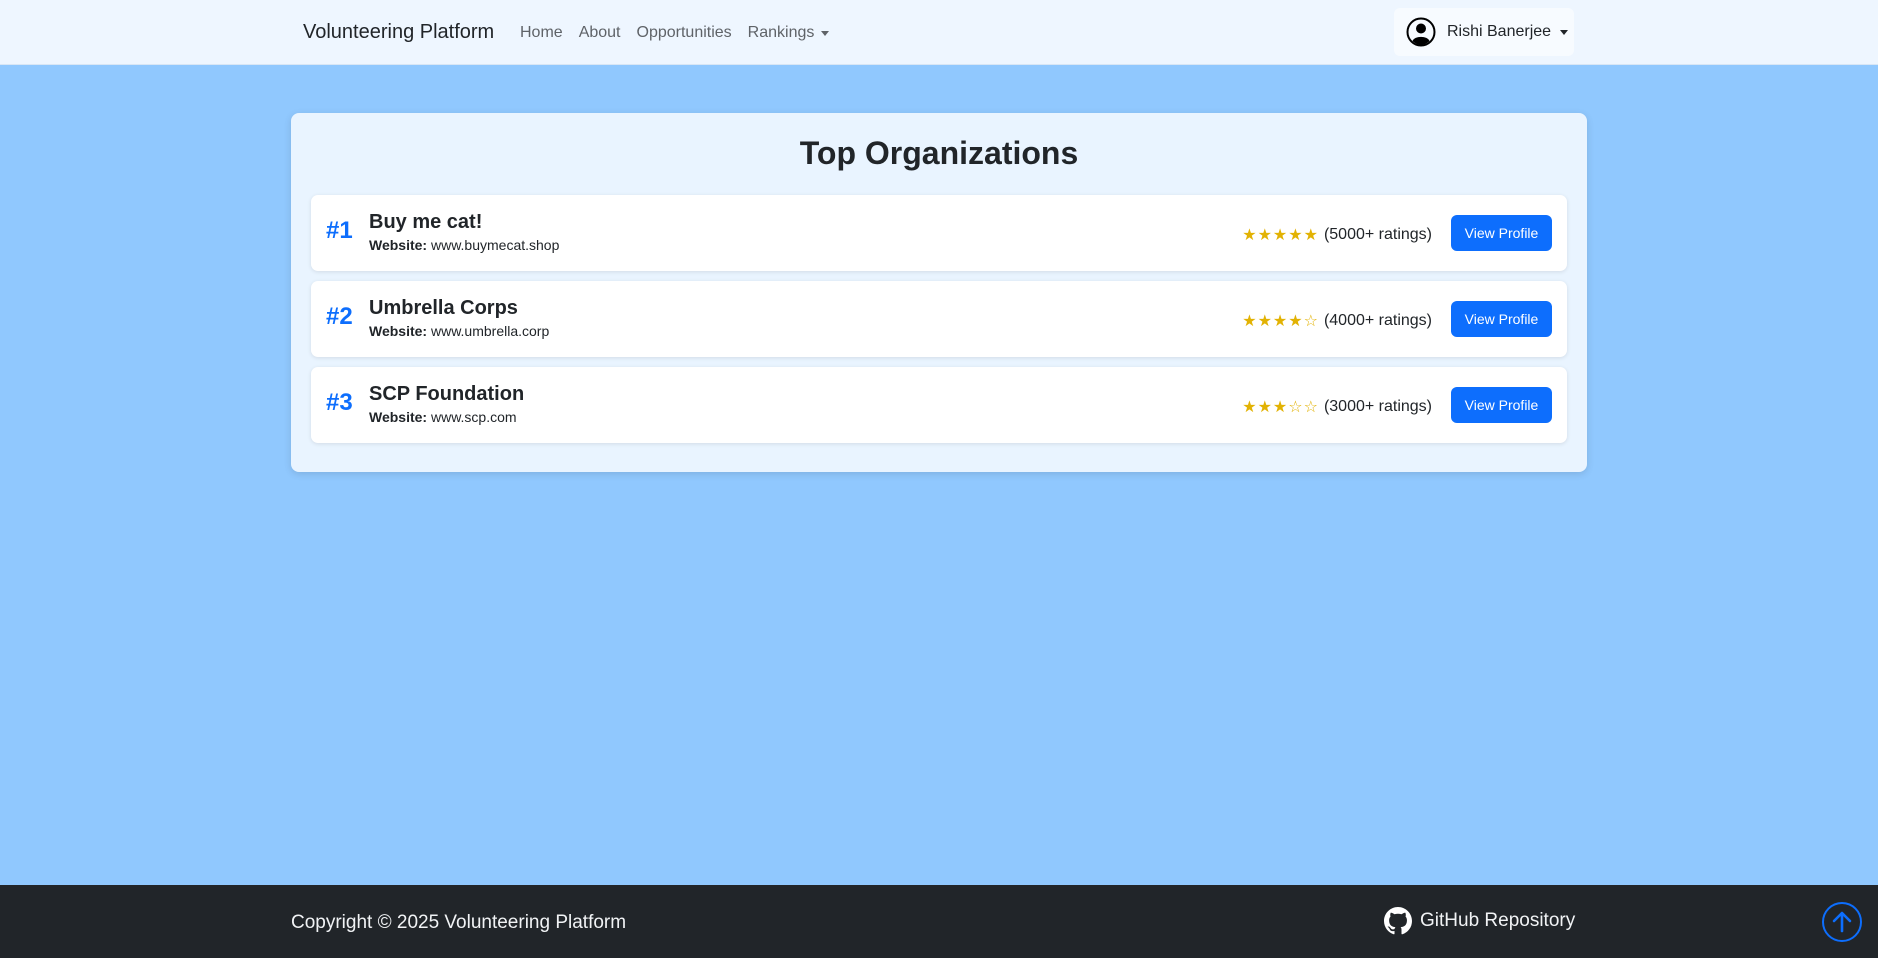 This screenshot has width=1878, height=958. Describe the element at coordinates (1280, 235) in the screenshot. I see `star-rating-icon: ★★★★★` at that location.